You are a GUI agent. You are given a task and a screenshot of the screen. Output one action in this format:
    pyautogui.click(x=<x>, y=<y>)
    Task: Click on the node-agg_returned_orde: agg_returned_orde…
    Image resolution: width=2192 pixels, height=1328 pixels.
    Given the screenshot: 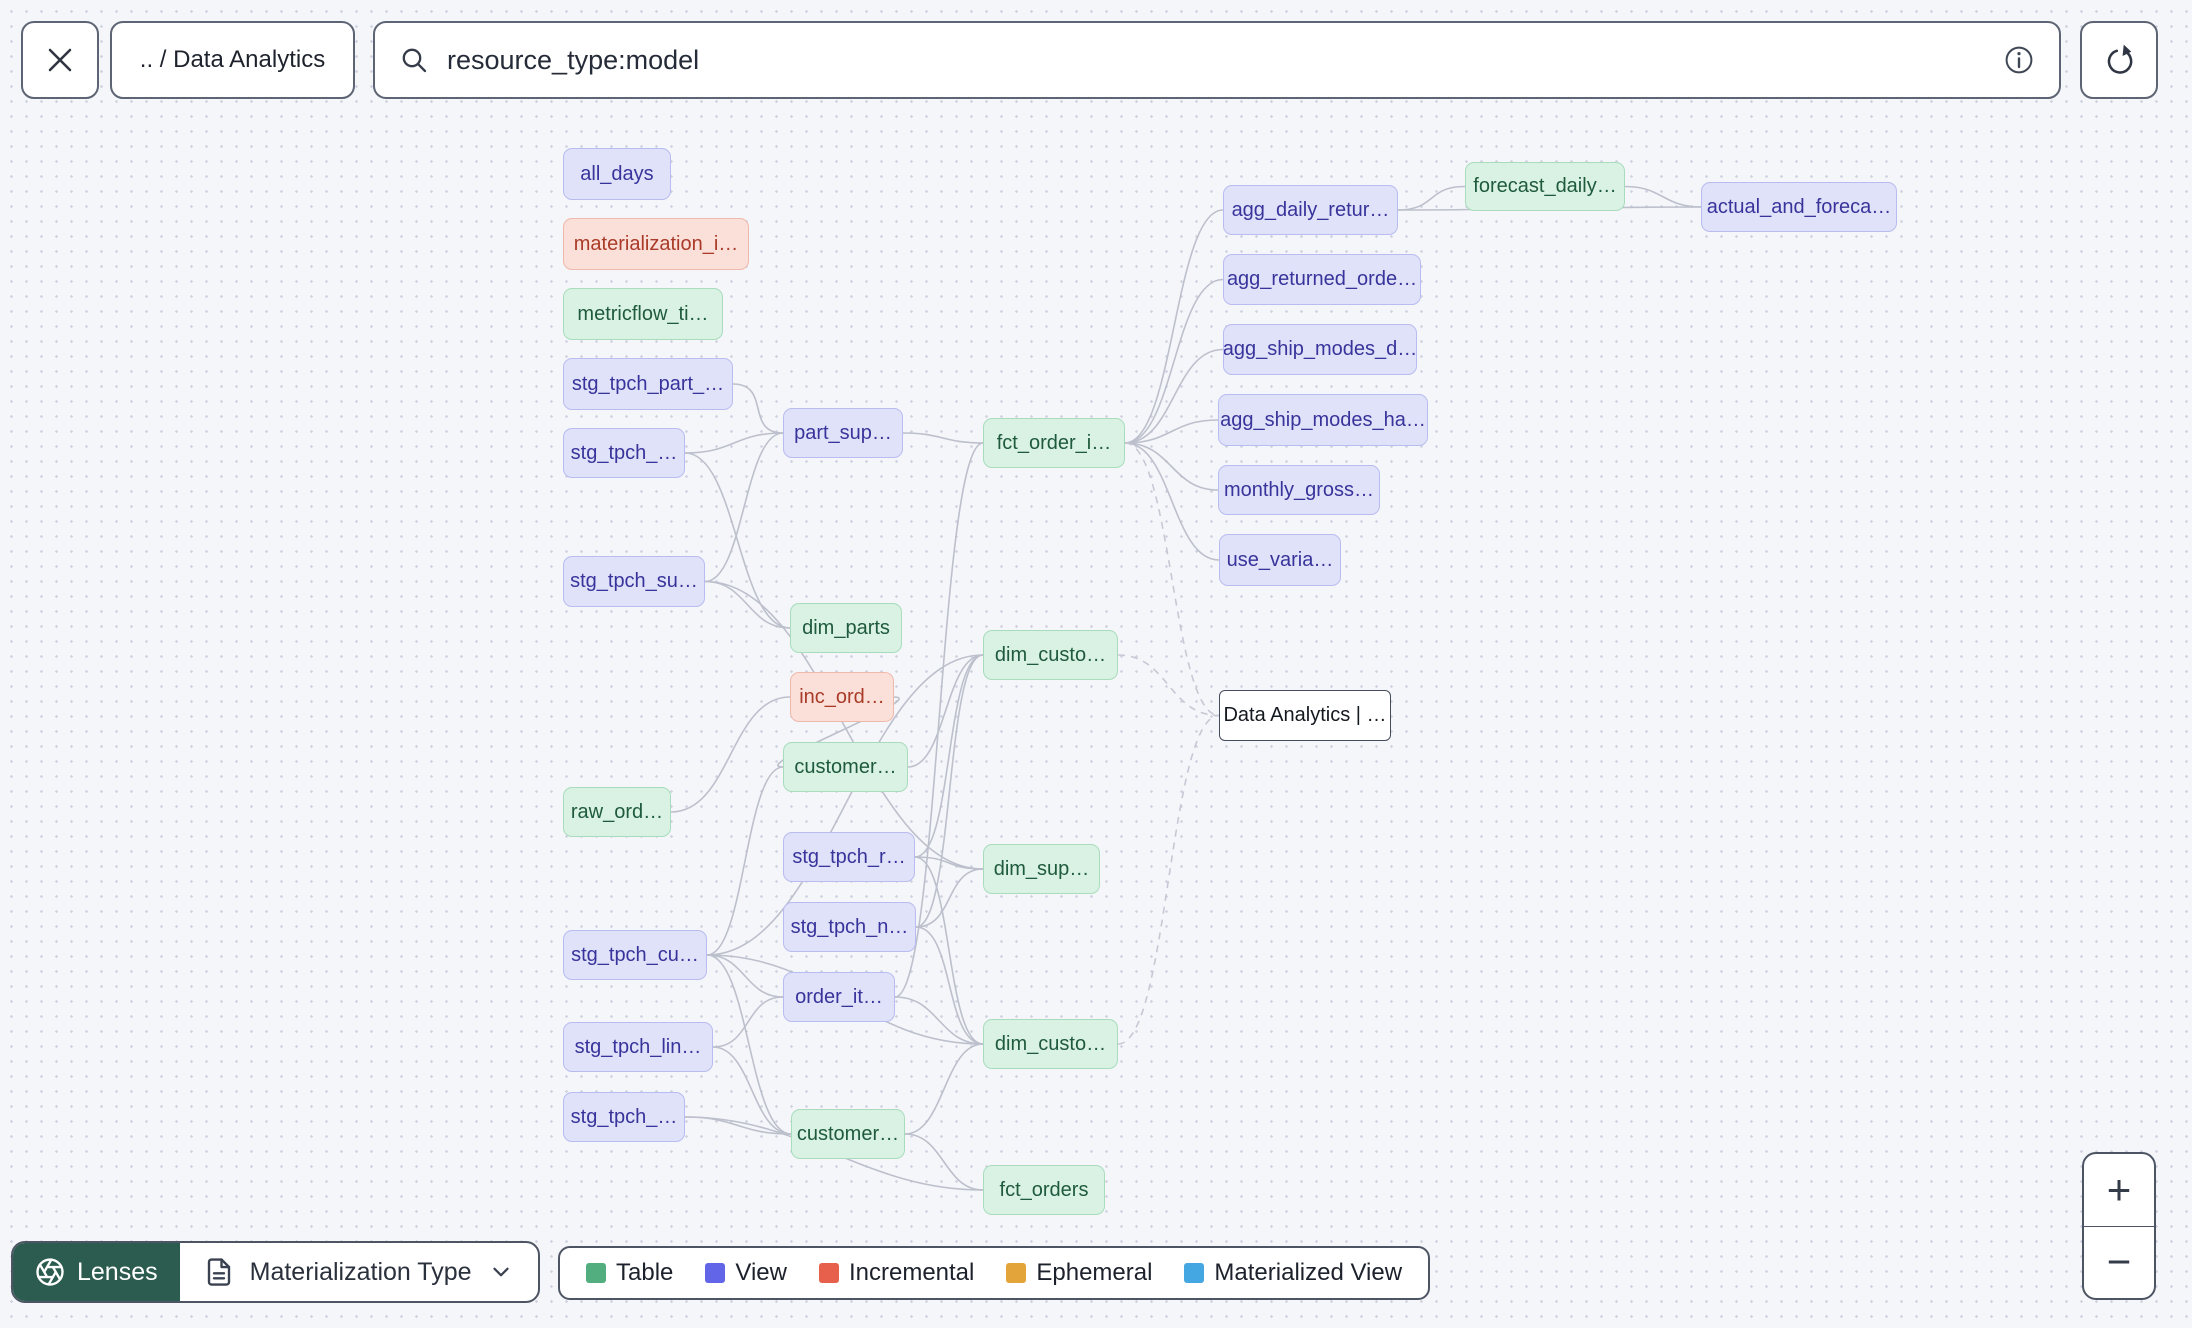 What is the action you would take?
    pyautogui.click(x=1322, y=279)
    